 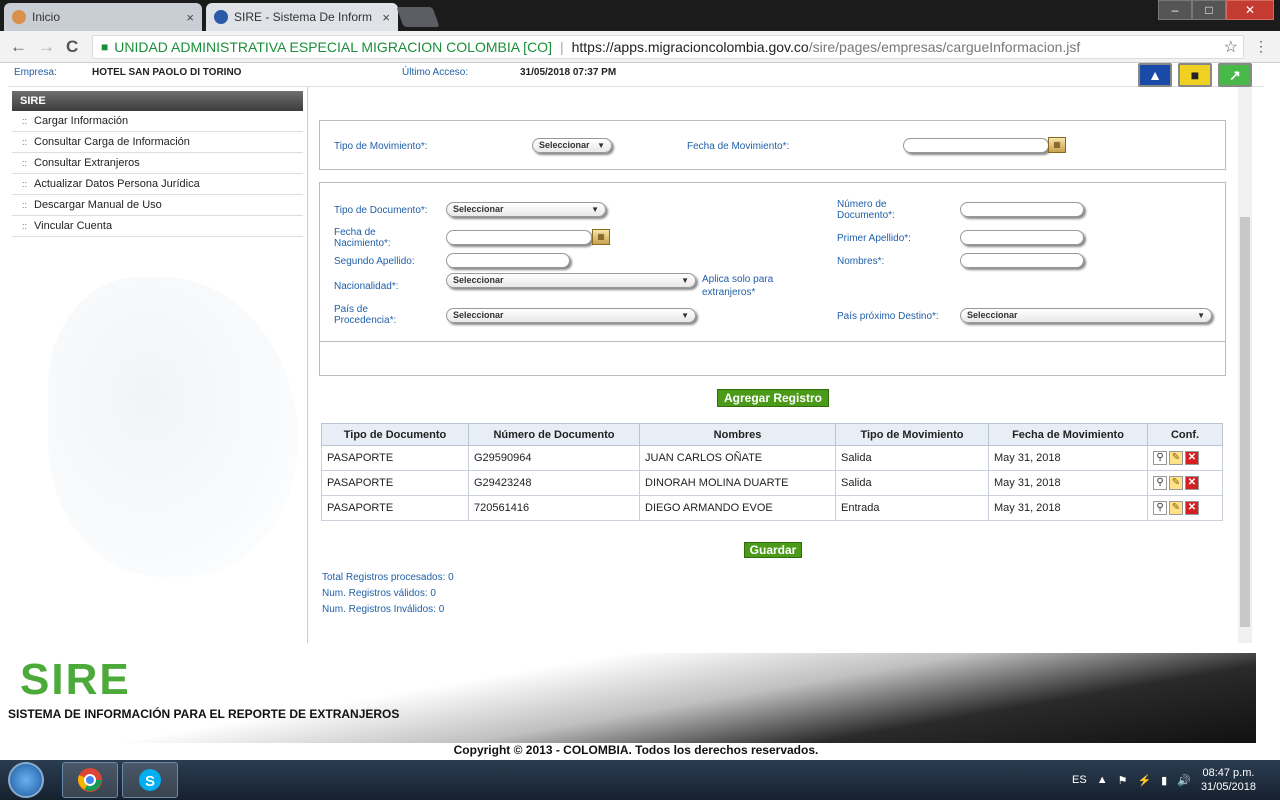 I want to click on sidebar-item-vincular-cuenta: Vincular Cuenta, so click(x=157, y=226).